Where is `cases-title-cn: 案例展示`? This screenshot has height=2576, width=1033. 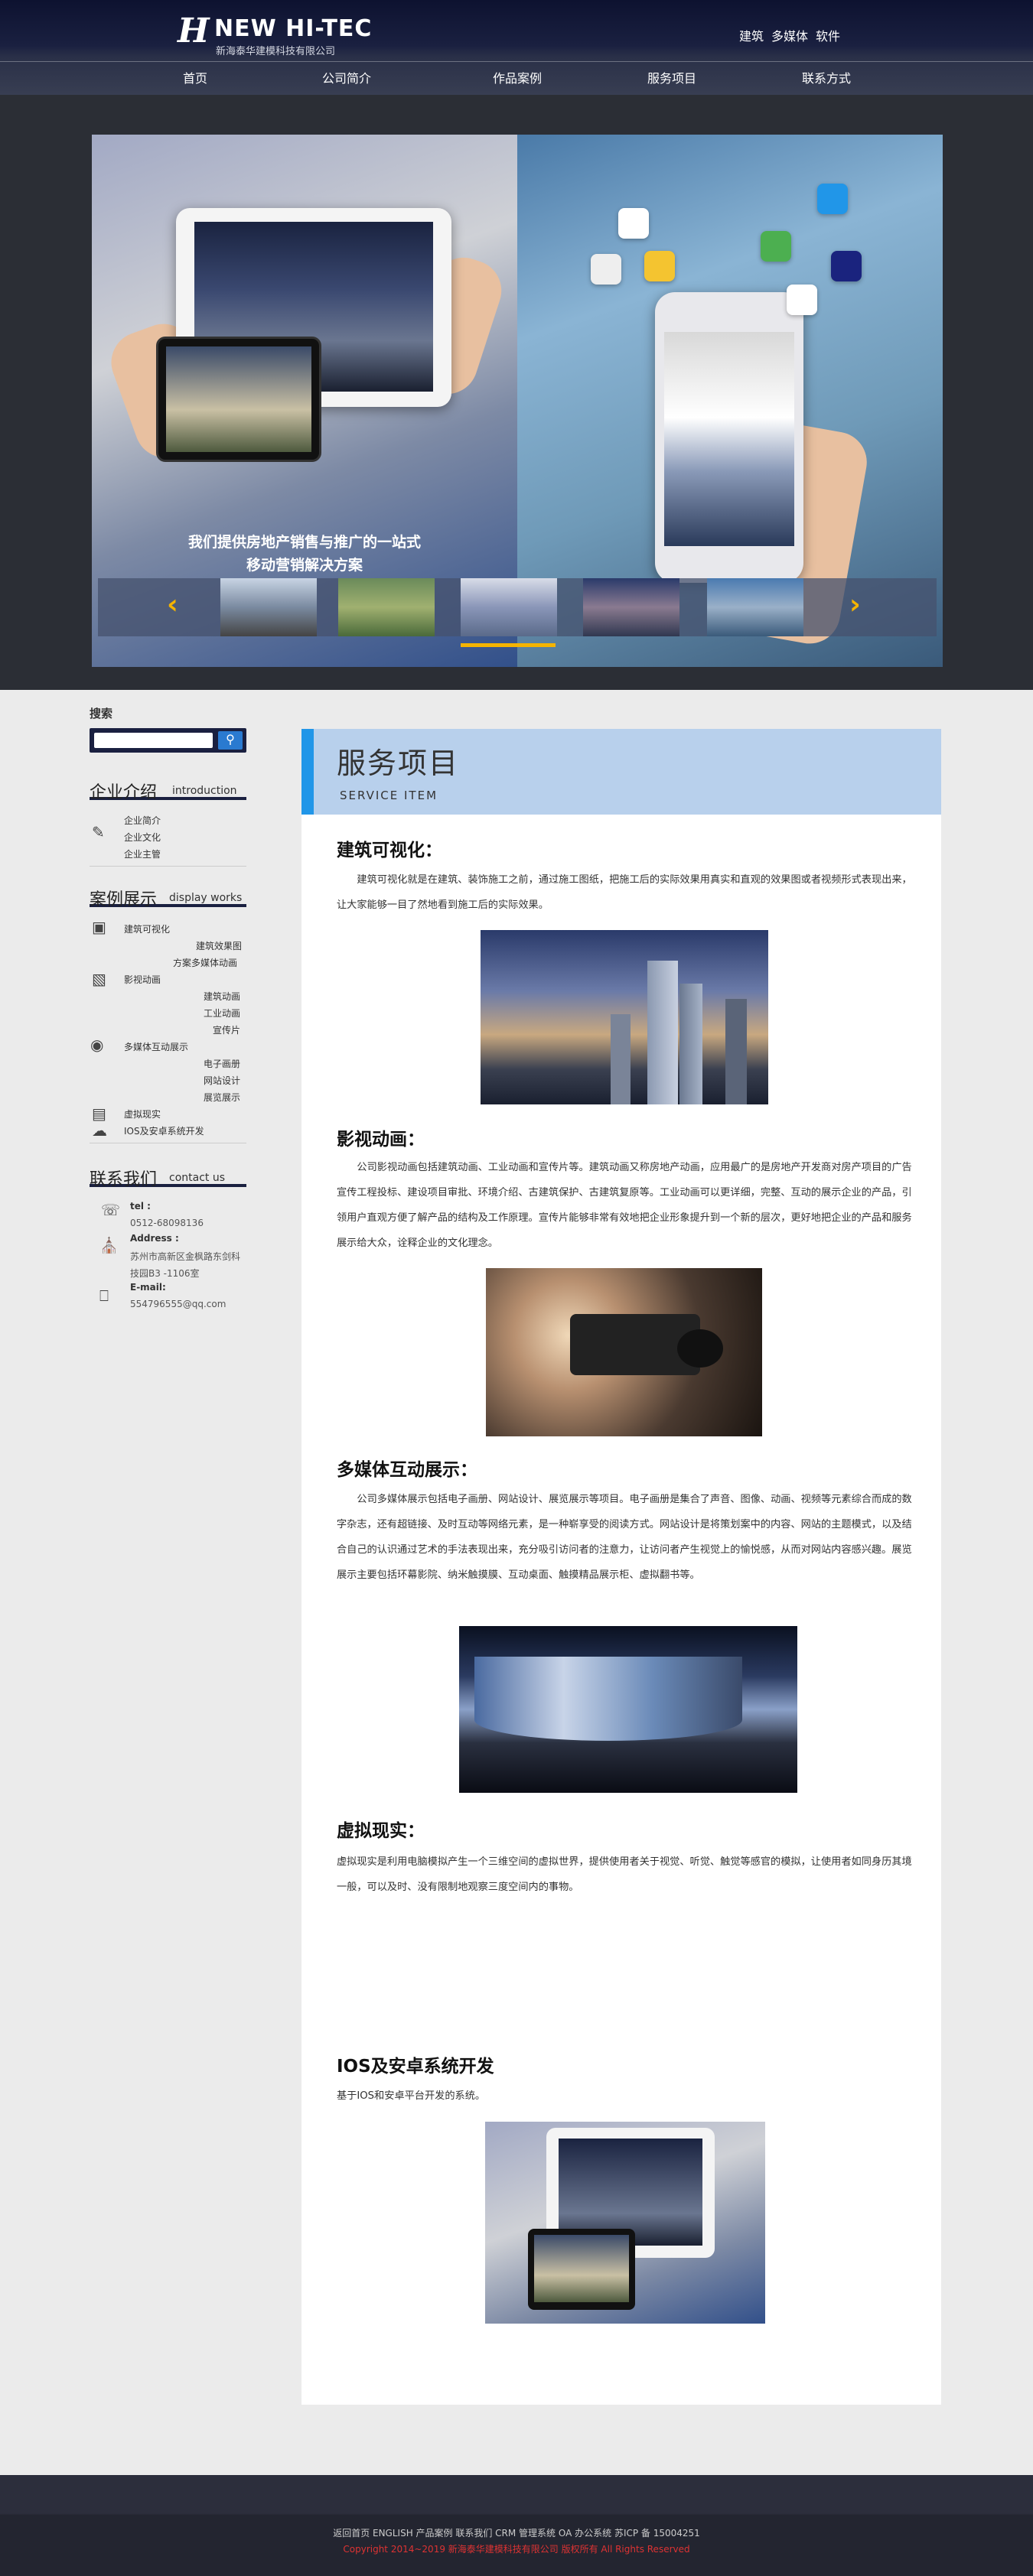 cases-title-cn: 案例展示 is located at coordinates (124, 899).